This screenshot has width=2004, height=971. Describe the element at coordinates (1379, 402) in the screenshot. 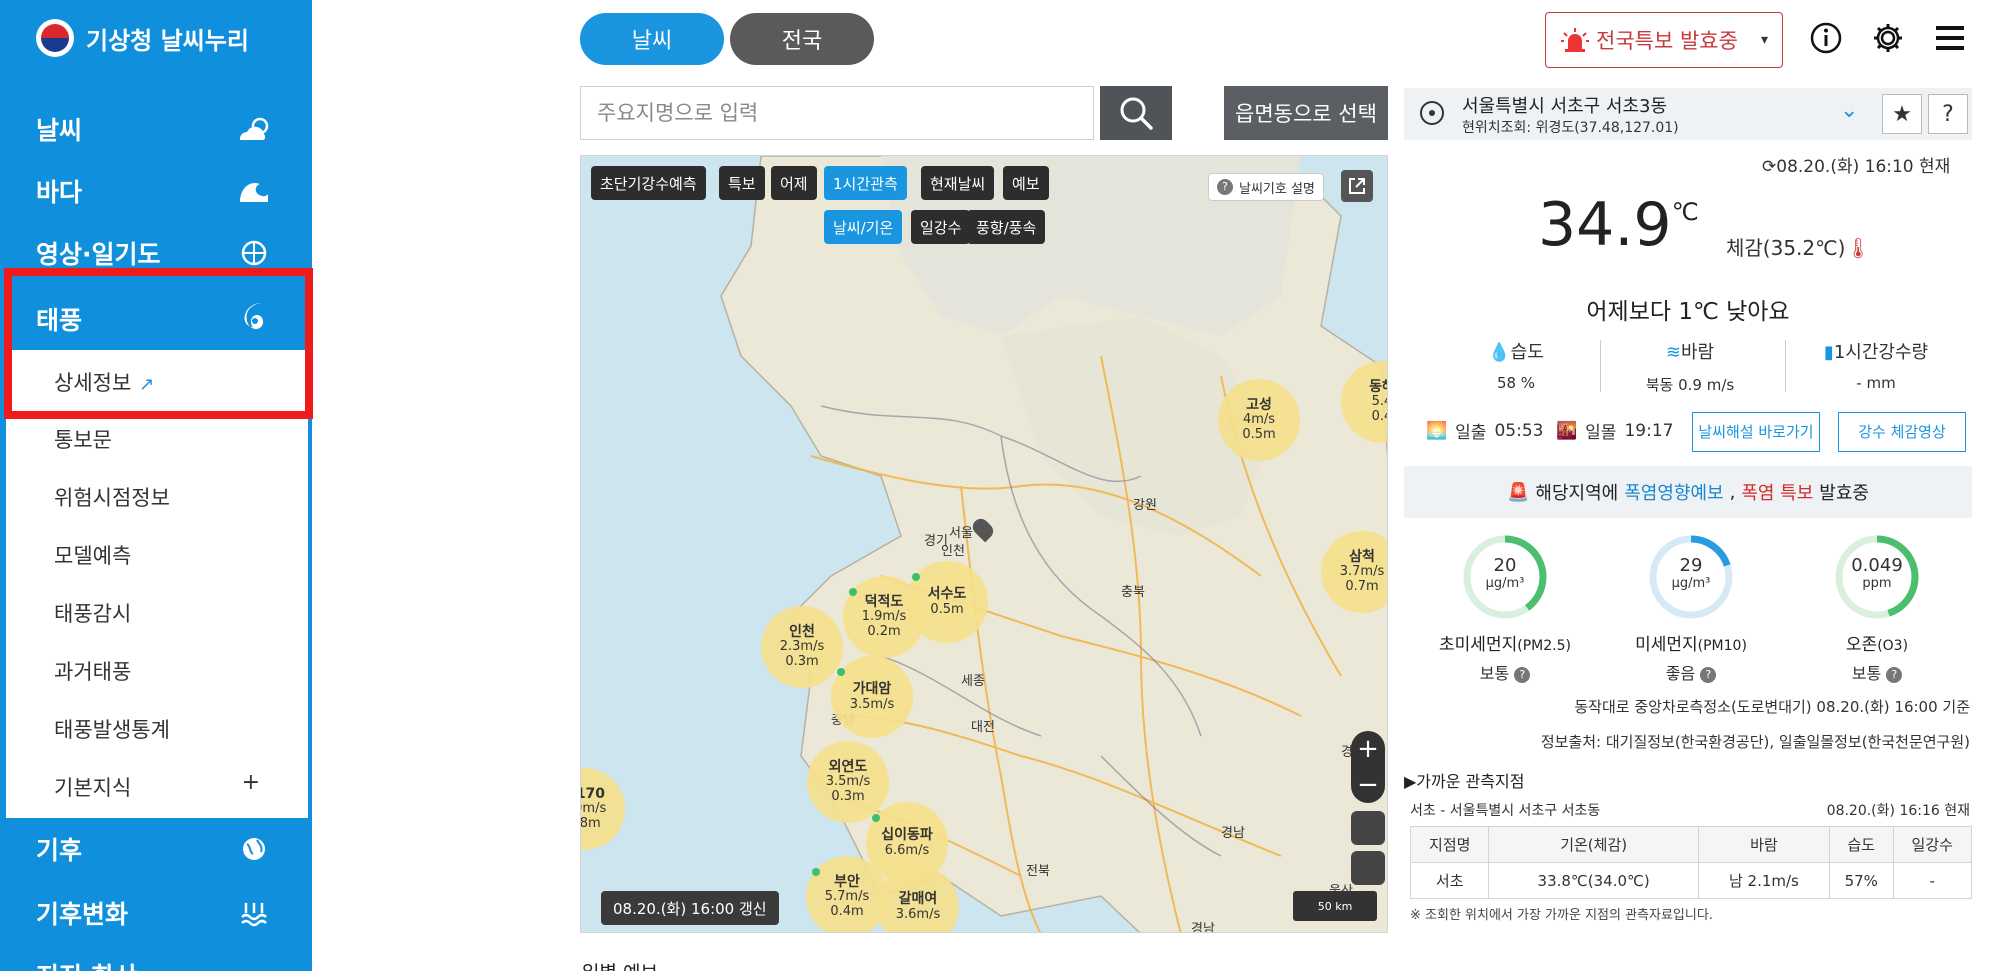

I see `station-wind: 5.4` at that location.